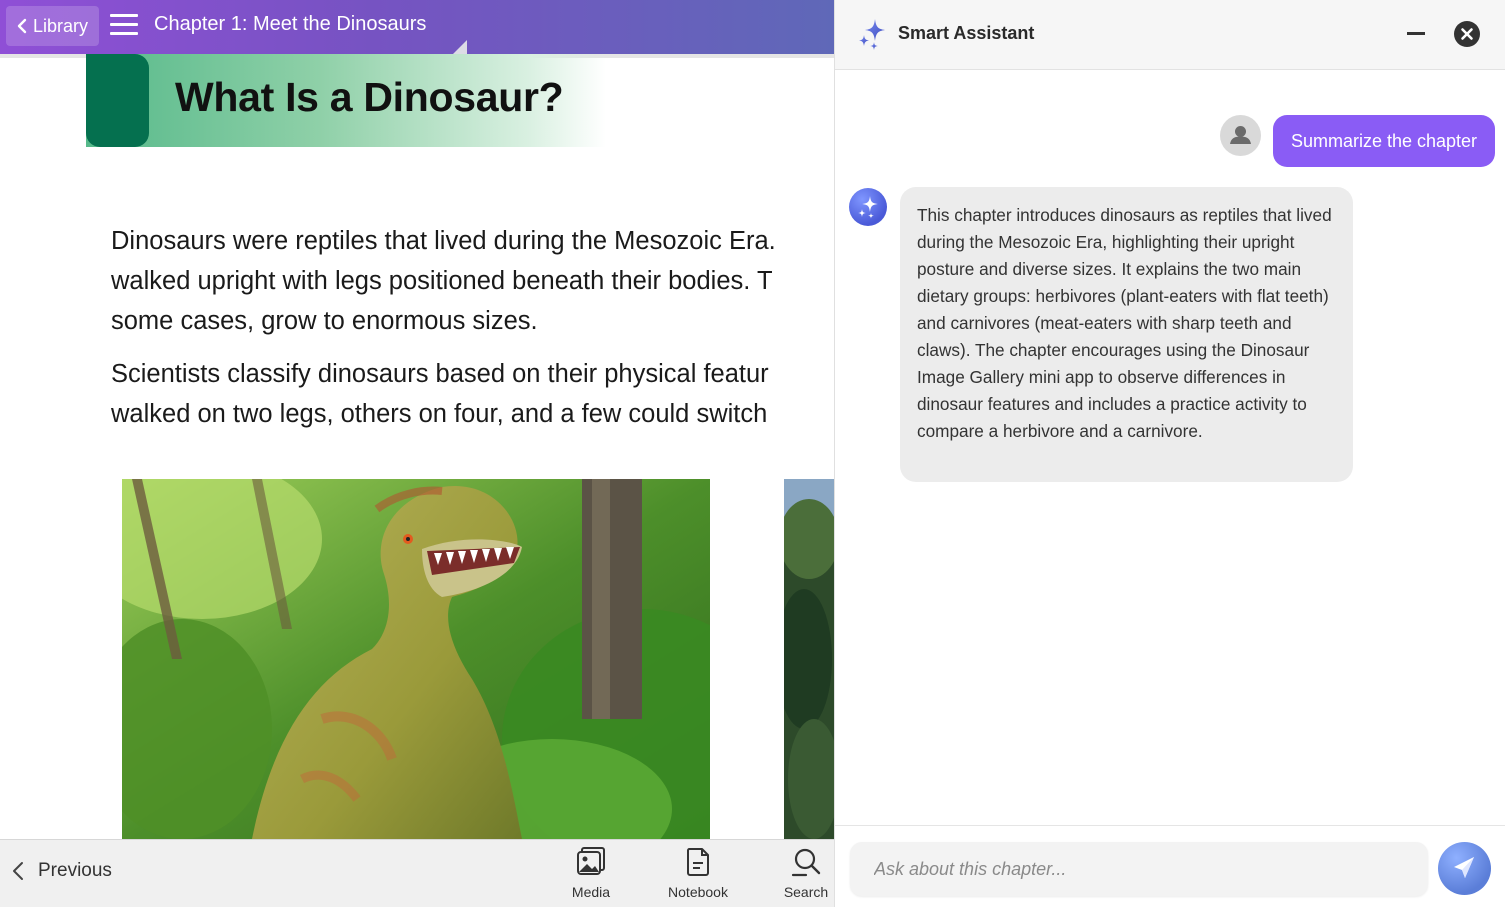 The height and width of the screenshot is (907, 1505). I want to click on reader-bottom-toolbar: Previous Media Notebook Search, so click(417, 873).